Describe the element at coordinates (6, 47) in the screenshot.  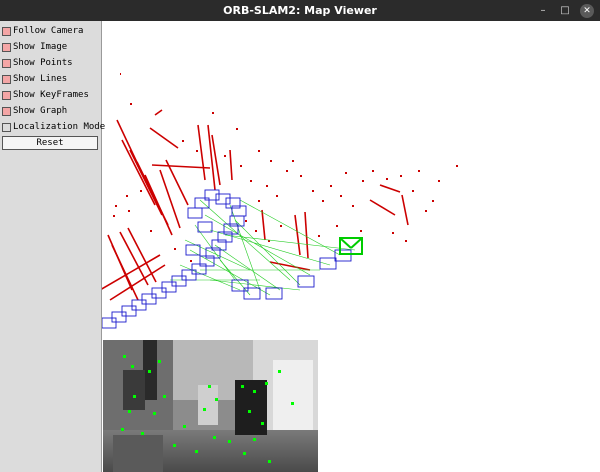
I see `show-image-checkbox` at that location.